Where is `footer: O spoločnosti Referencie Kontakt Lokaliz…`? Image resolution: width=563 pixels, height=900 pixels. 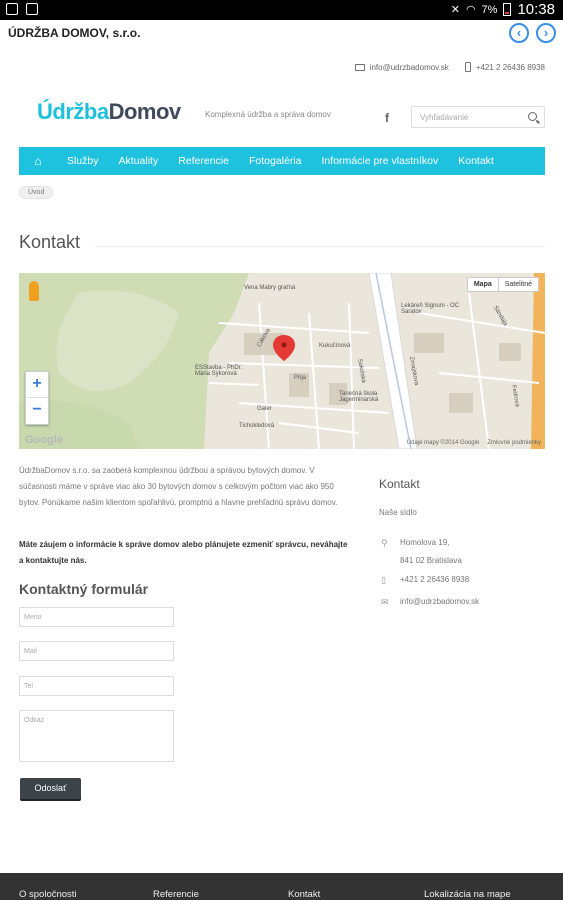 footer: O spoločnosti Referencie Kontakt Lokaliz… is located at coordinates (281, 886).